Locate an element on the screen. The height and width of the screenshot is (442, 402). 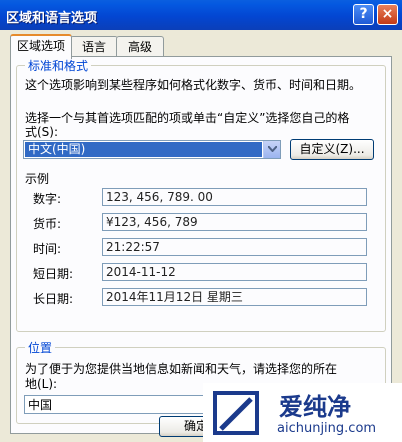
location-selected-value: 中国 is located at coordinates (40, 405).